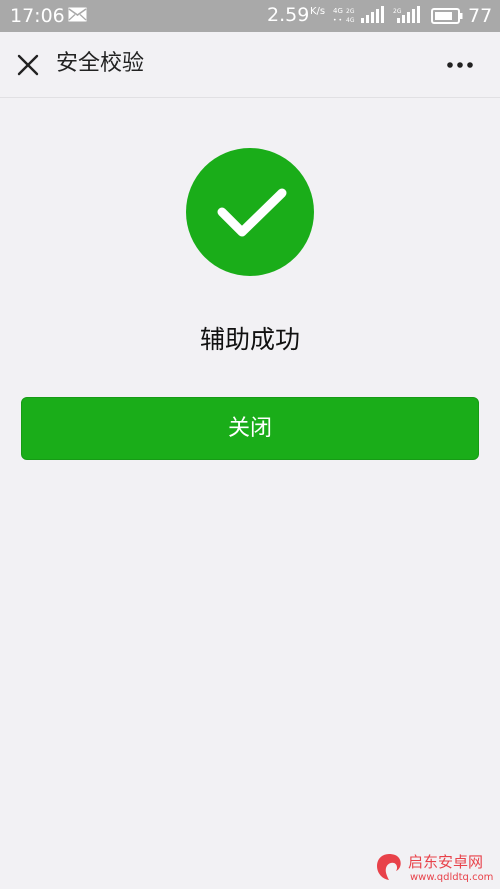 This screenshot has height=889, width=500. Describe the element at coordinates (447, 16) in the screenshot. I see `battery-icon` at that location.